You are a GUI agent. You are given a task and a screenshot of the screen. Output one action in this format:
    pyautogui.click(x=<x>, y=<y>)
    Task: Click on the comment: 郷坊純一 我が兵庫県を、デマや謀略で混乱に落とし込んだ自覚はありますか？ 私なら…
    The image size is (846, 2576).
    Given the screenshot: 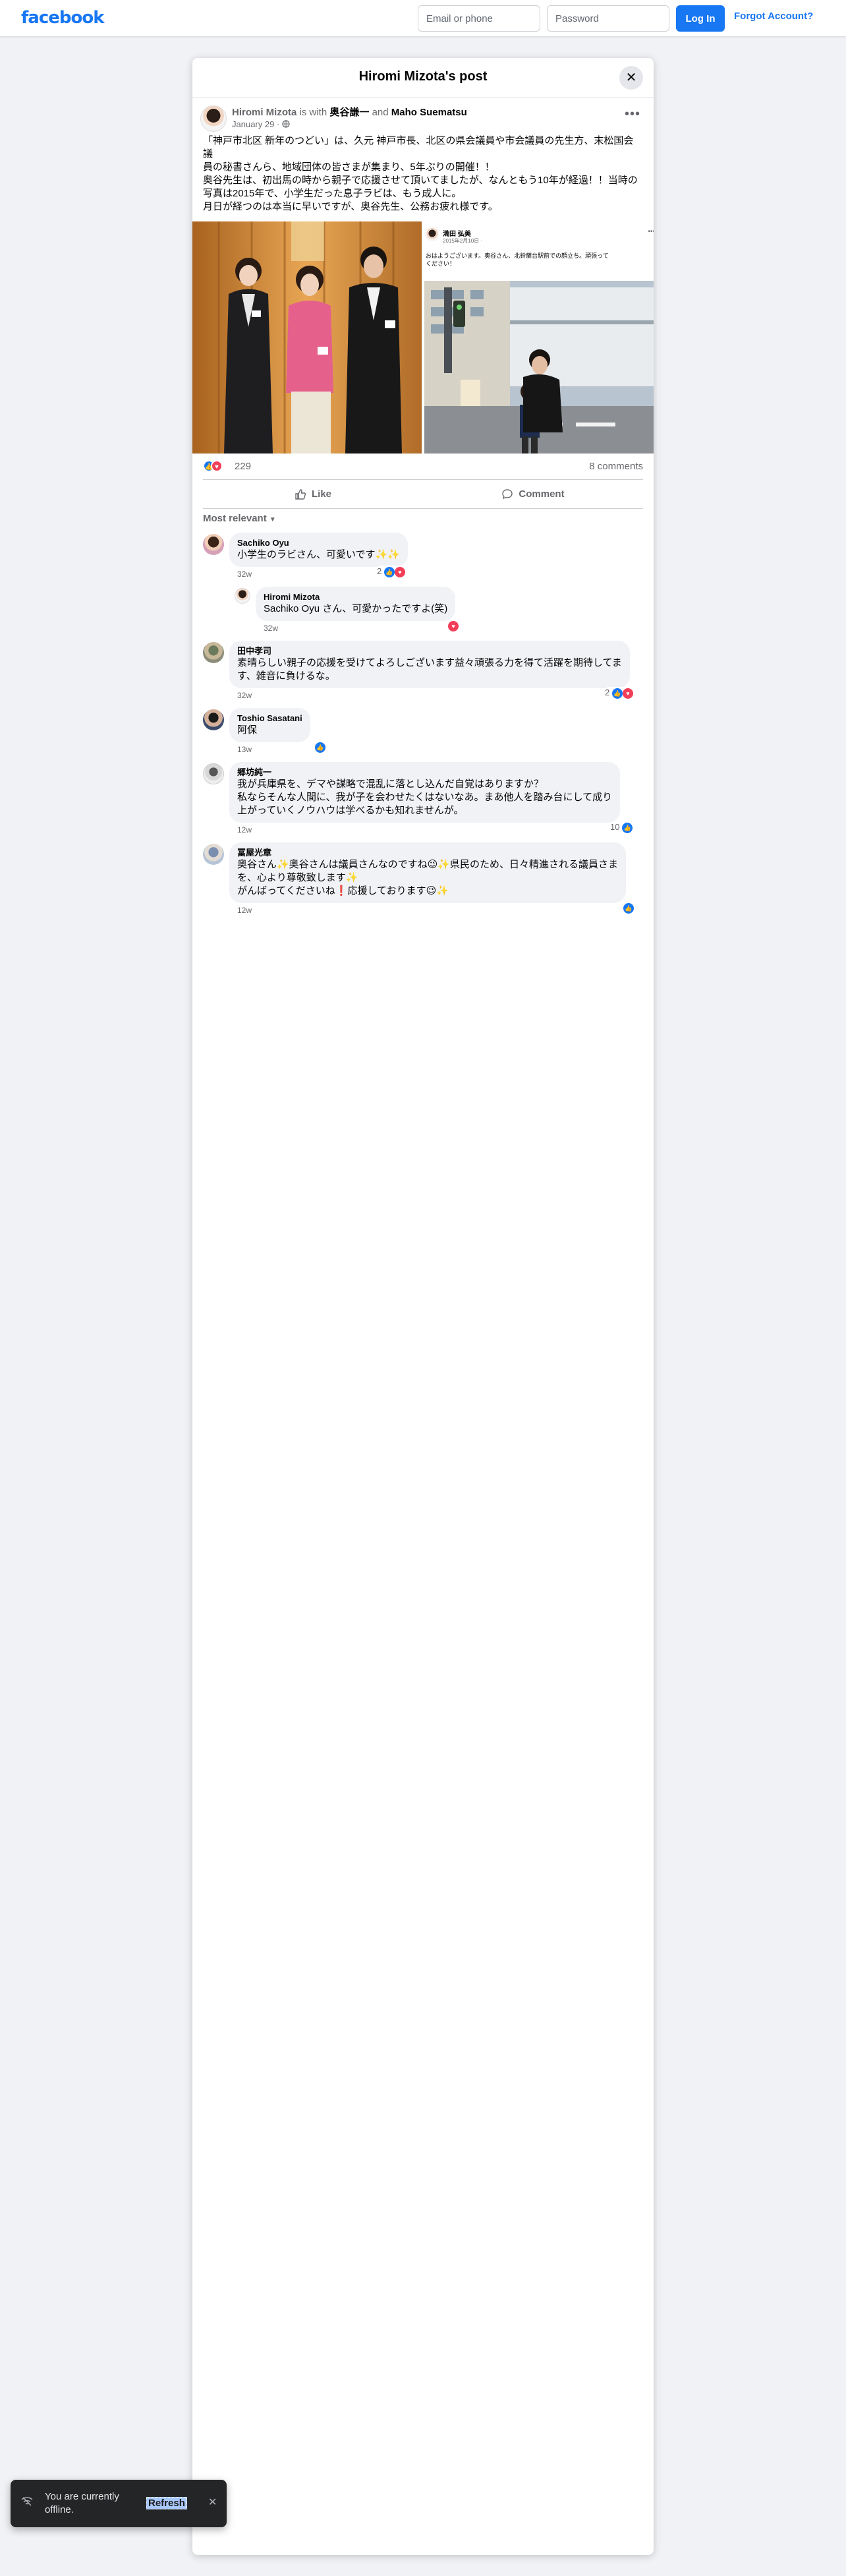 What is the action you would take?
    pyautogui.click(x=423, y=799)
    